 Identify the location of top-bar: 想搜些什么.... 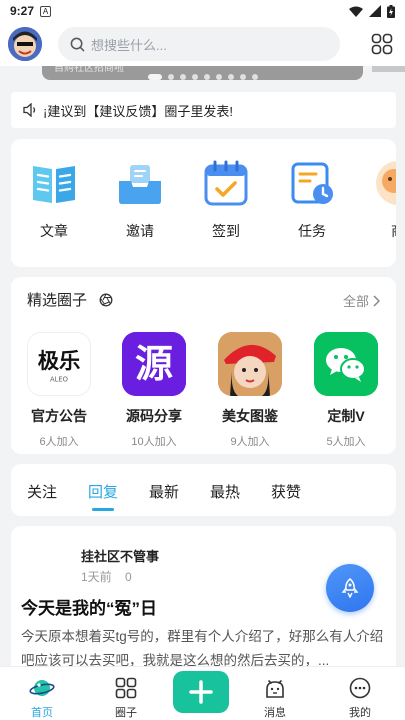
(202, 44).